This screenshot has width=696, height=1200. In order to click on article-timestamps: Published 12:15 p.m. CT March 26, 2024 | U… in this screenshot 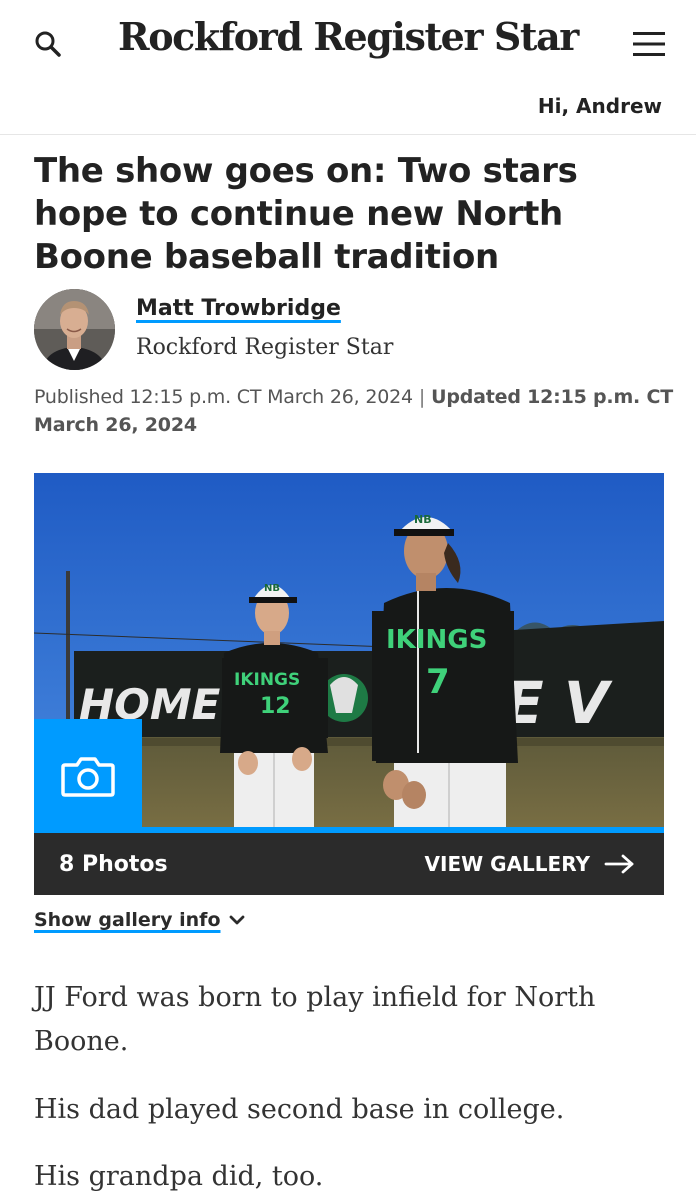, I will do `click(354, 411)`.